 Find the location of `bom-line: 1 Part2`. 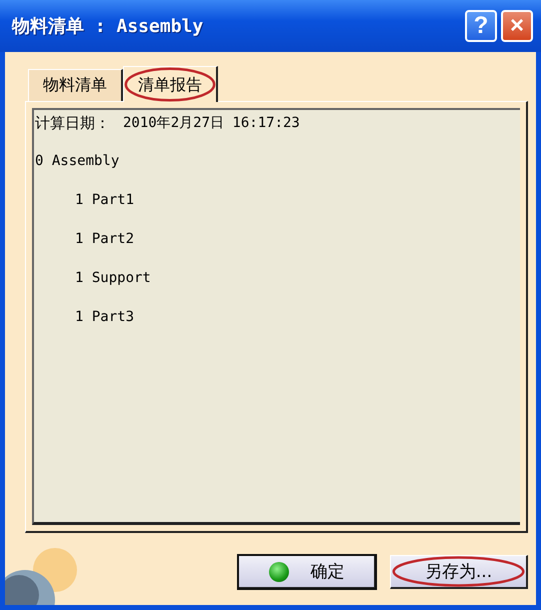

bom-line: 1 Part2 is located at coordinates (104, 239).